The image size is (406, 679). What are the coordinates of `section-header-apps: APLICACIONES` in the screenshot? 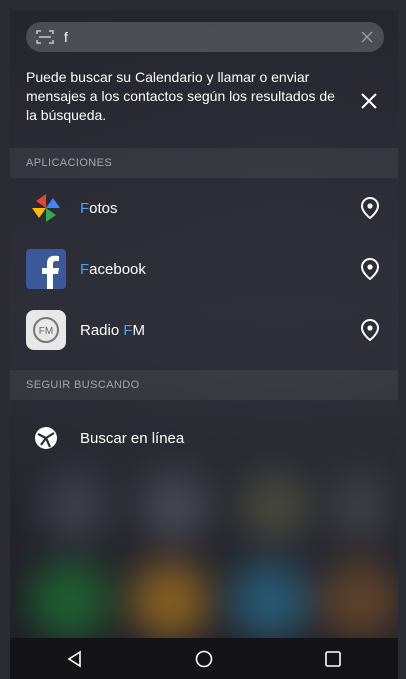 It's located at (204, 163).